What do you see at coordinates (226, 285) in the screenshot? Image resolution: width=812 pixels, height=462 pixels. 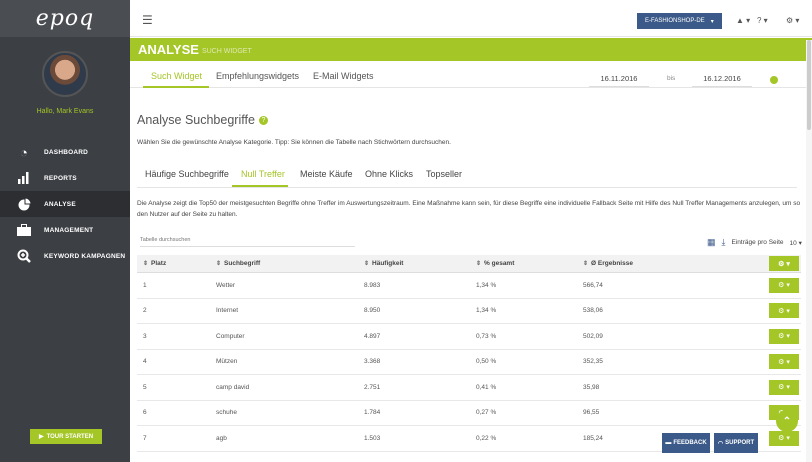 I see `cell-suchbegriff: Wetter` at bounding box center [226, 285].